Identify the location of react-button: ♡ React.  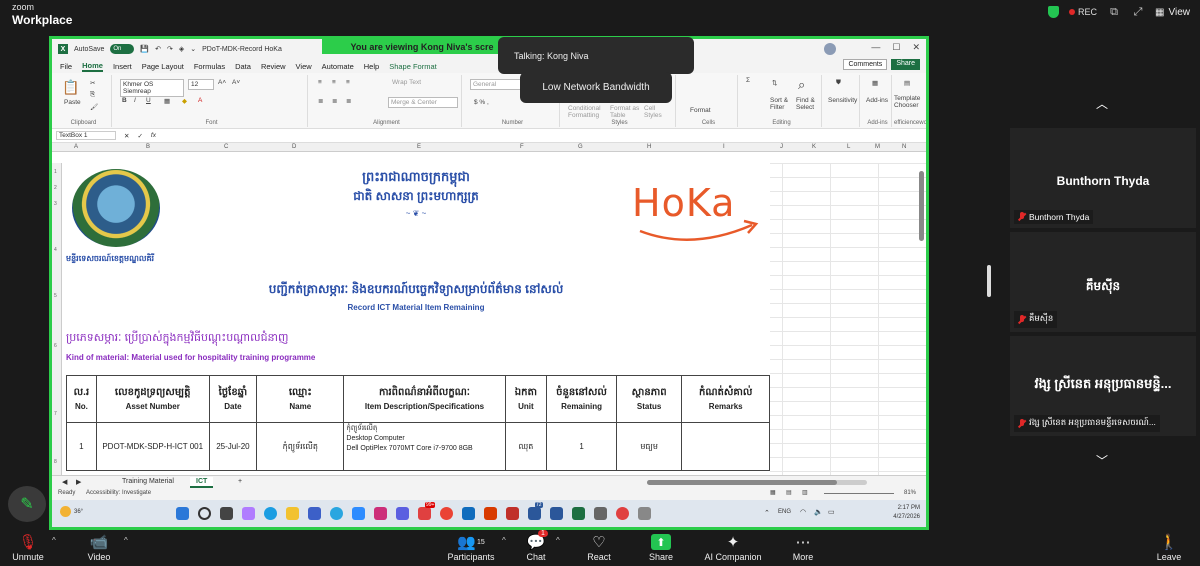
(599, 547).